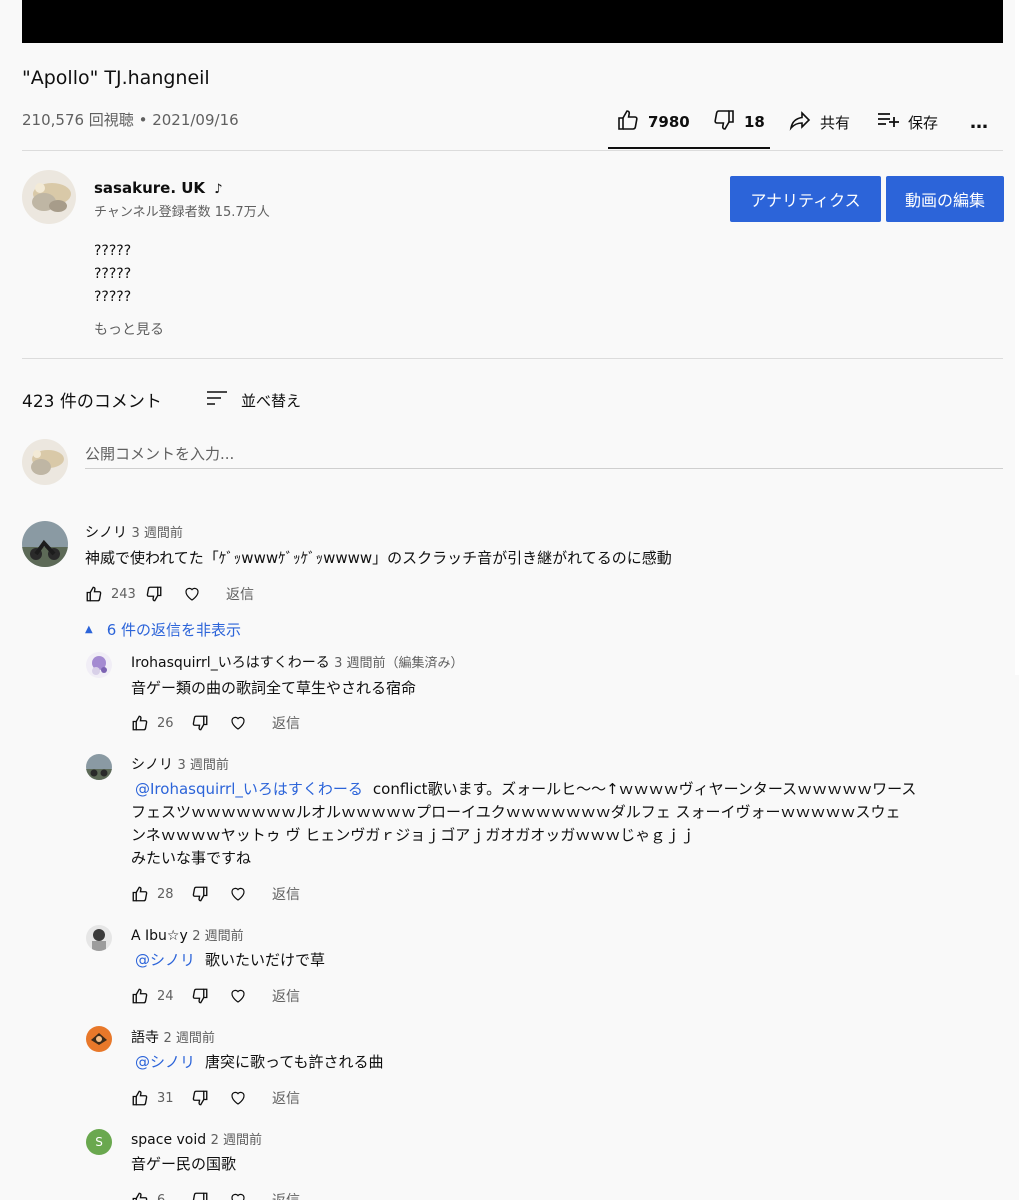  What do you see at coordinates (92, 402) in the screenshot?
I see `comment-count: 423 件のコメント` at bounding box center [92, 402].